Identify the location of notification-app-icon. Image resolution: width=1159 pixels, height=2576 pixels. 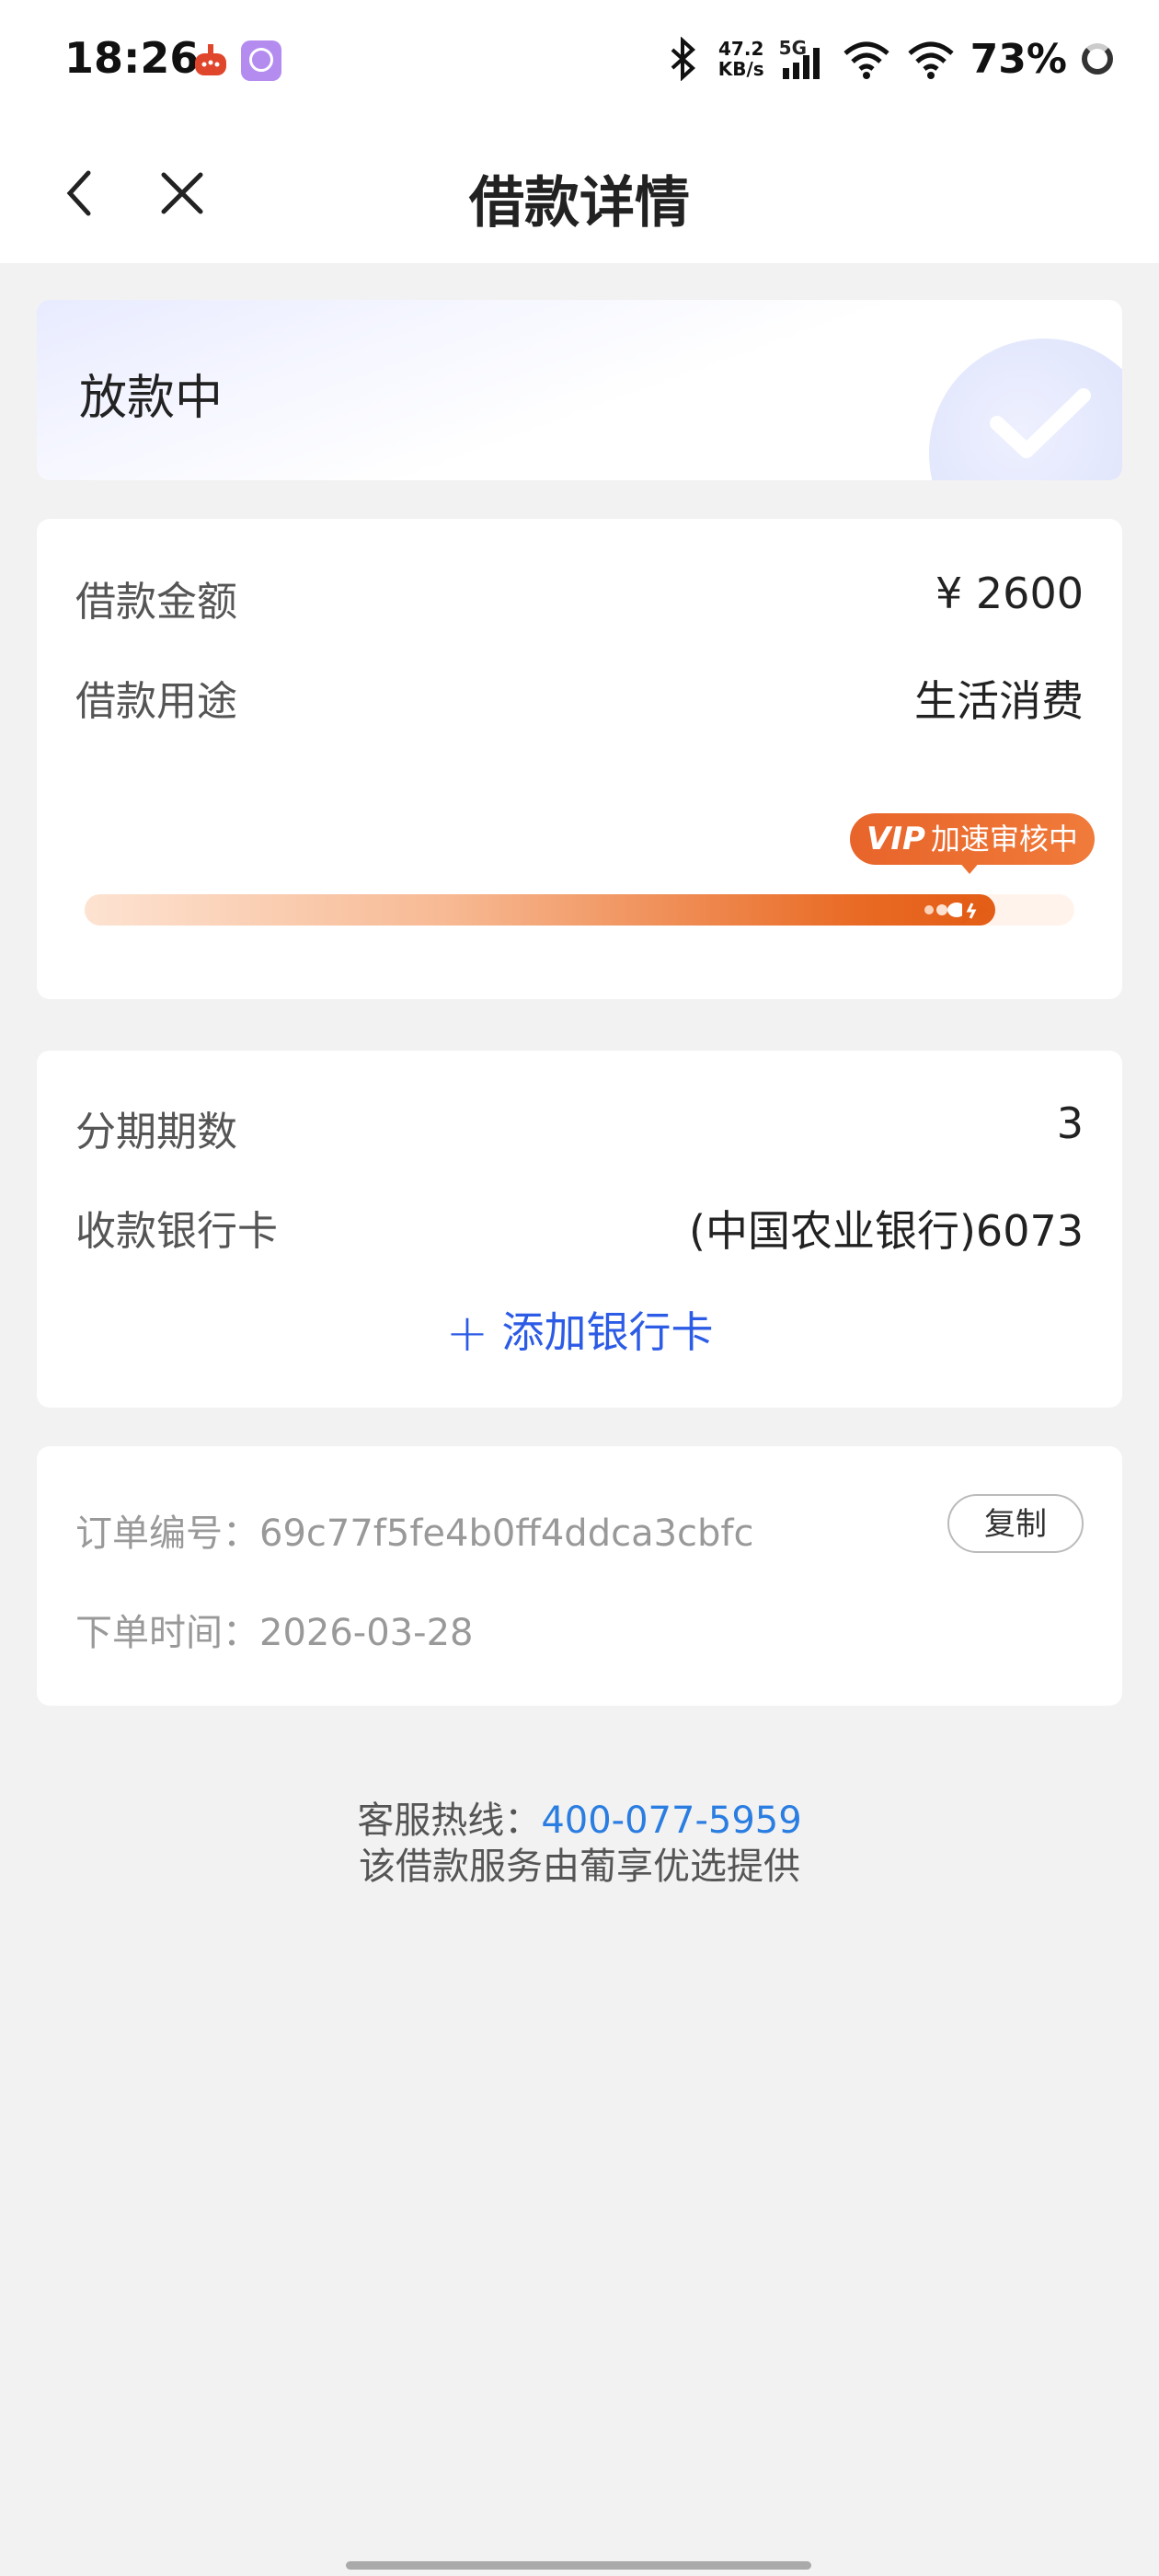
(210, 59).